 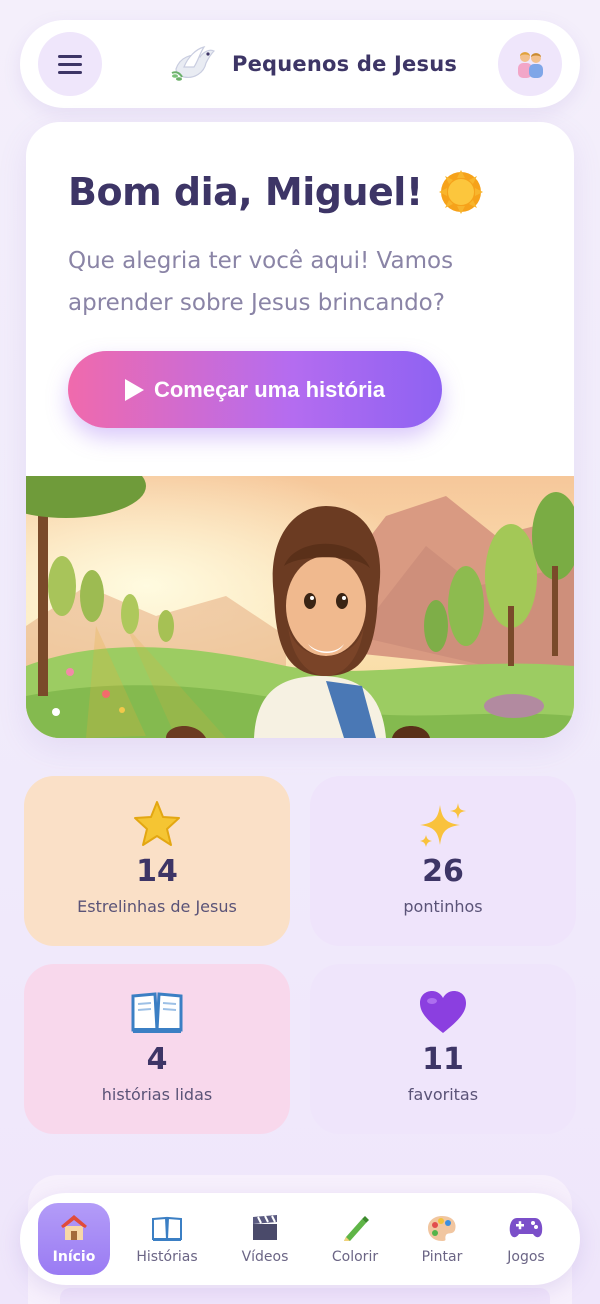 What do you see at coordinates (157, 824) in the screenshot?
I see `star-icon` at bounding box center [157, 824].